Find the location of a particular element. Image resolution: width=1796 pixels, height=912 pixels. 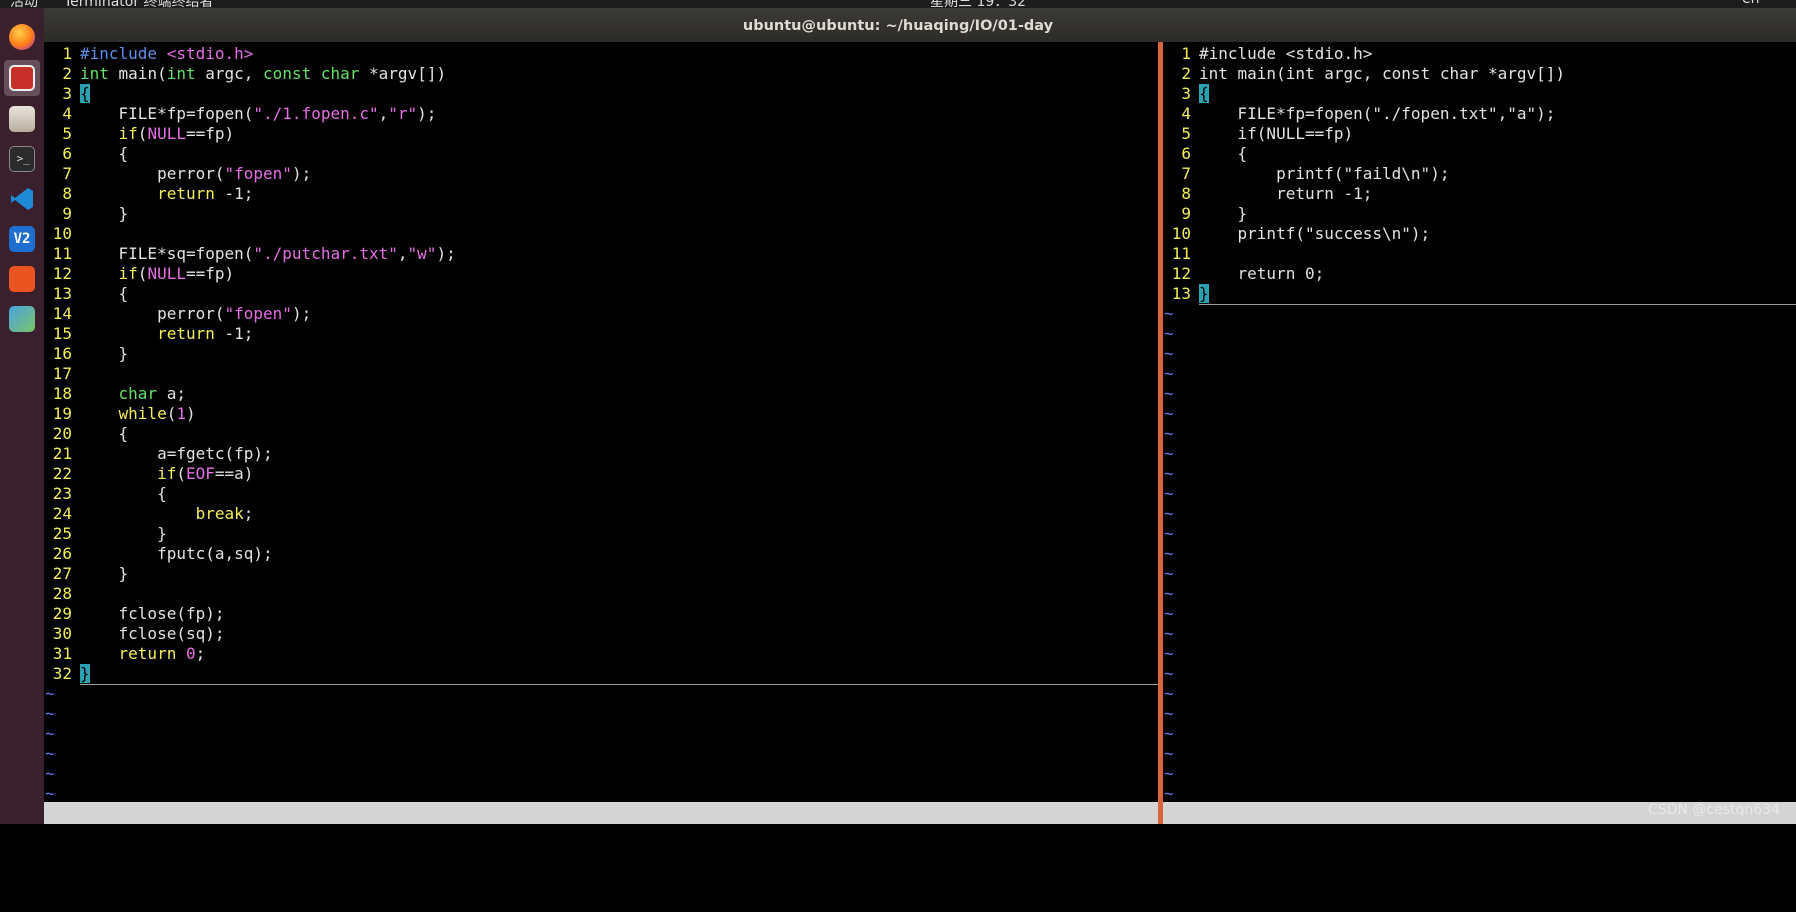

status-filename: 6.putget.c is located at coordinates (93, 834).